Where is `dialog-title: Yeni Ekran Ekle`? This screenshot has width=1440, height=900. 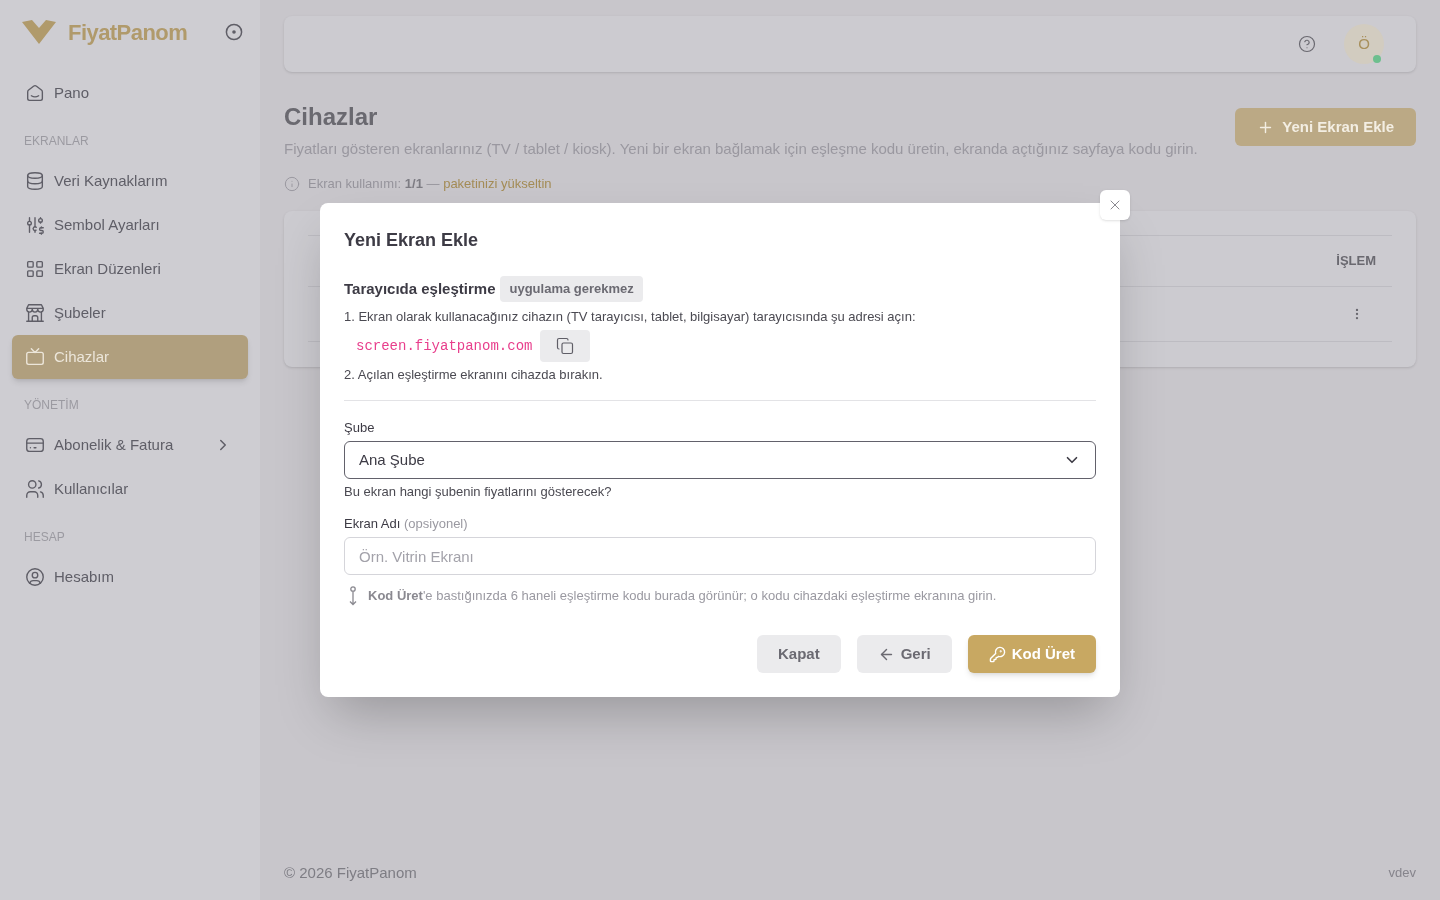
dialog-title: Yeni Ekran Ekle is located at coordinates (412, 240).